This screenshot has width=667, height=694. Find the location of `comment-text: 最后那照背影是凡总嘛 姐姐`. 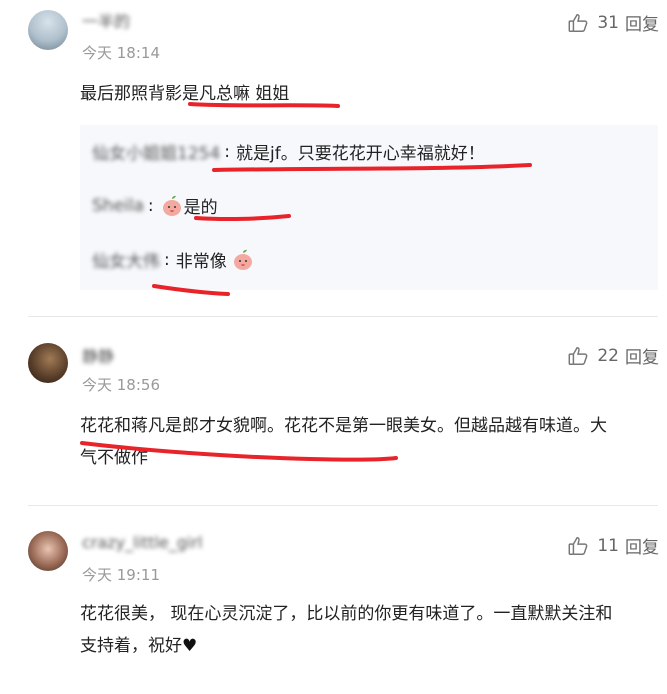

comment-text: 最后那照背影是凡总嘛 姐姐 is located at coordinates (185, 94).